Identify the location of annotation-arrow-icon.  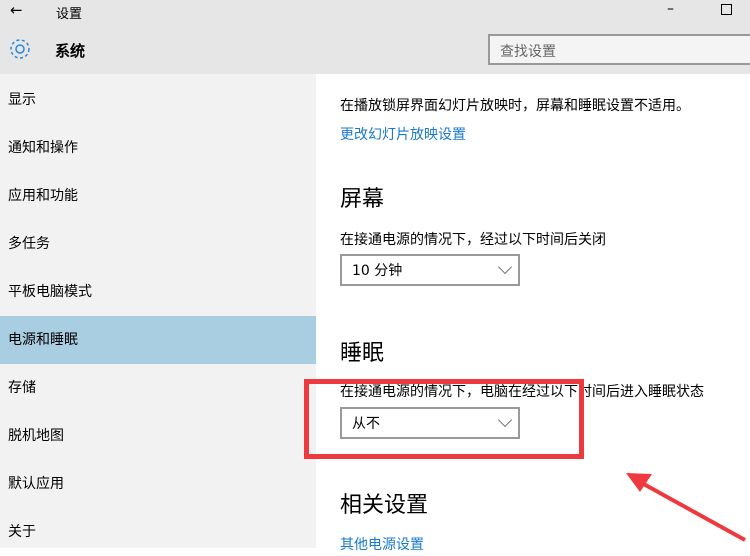
(686, 507).